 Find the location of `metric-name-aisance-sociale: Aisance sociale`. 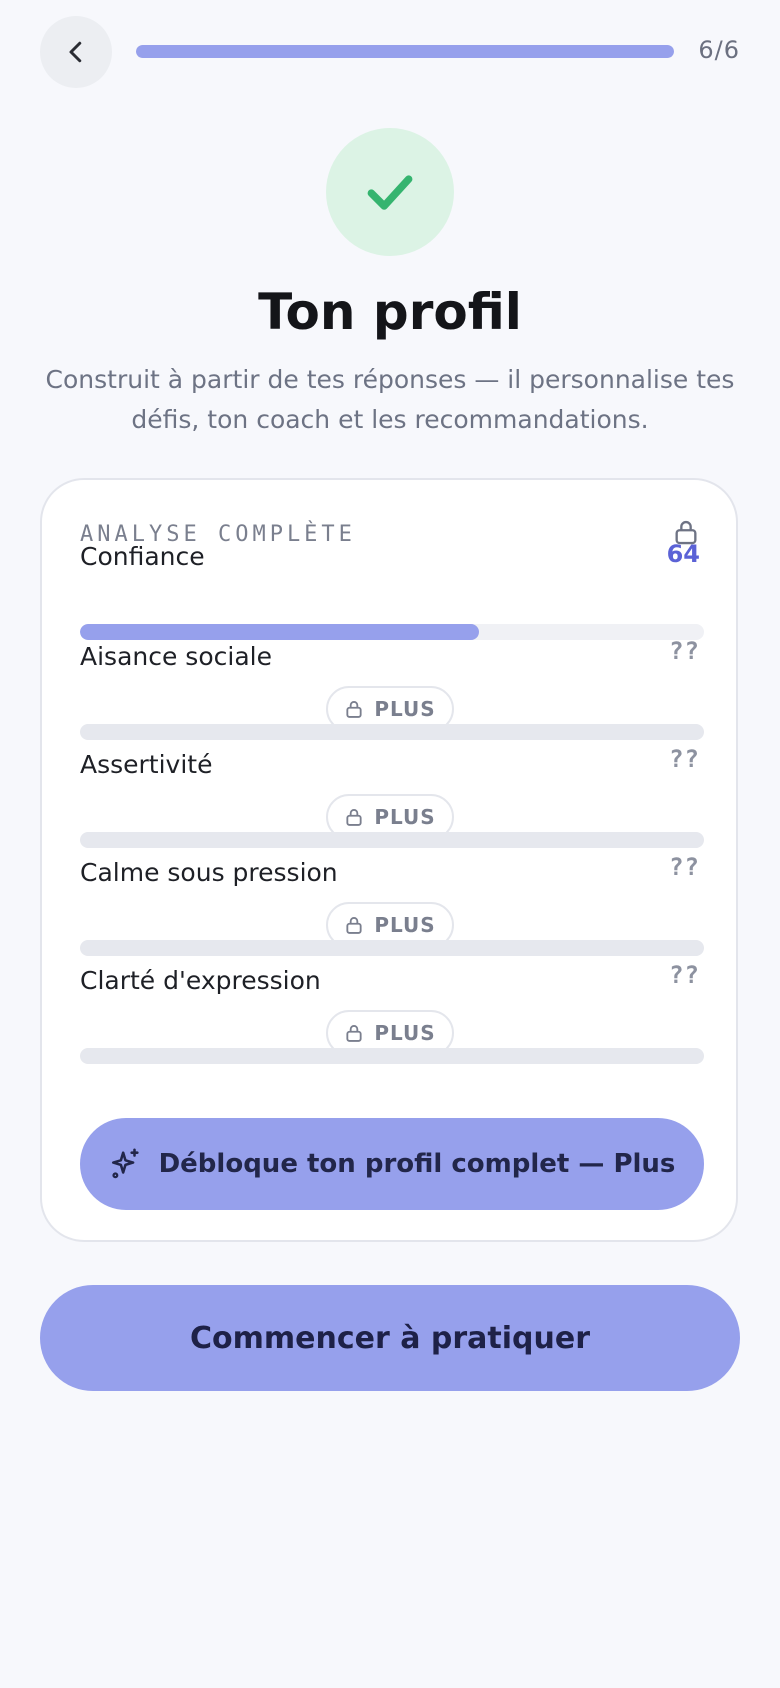

metric-name-aisance-sociale: Aisance sociale is located at coordinates (176, 656).